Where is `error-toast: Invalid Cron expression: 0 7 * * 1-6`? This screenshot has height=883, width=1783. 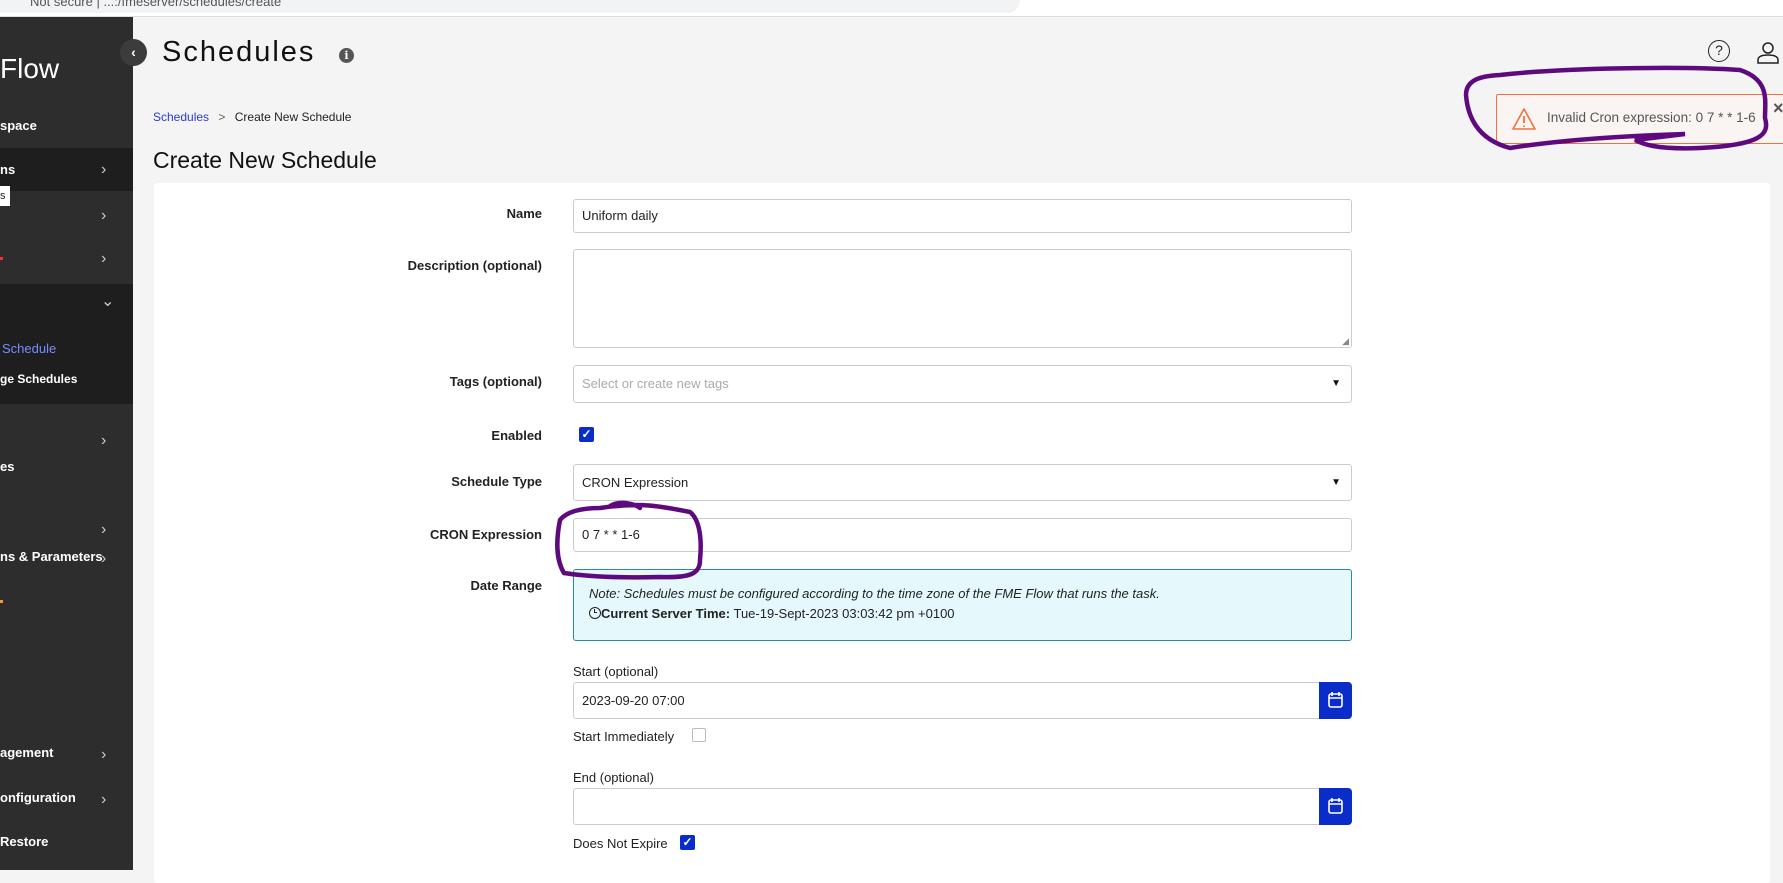
error-toast: Invalid Cron expression: 0 7 * * 1-6 is located at coordinates (1639, 119).